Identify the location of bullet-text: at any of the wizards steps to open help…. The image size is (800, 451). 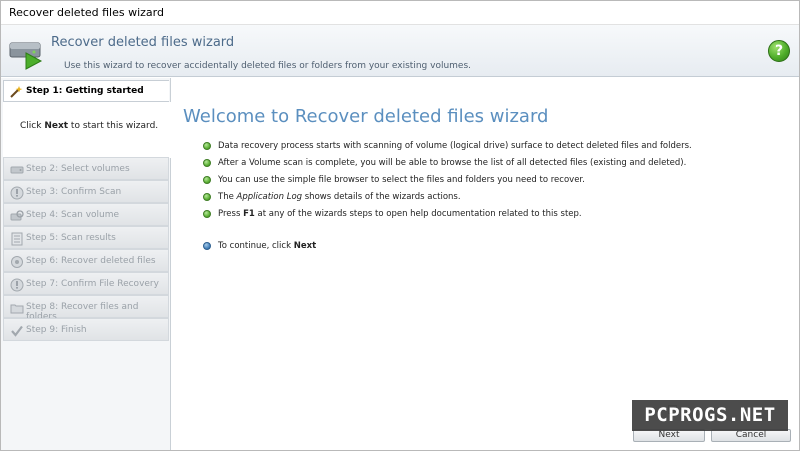
(418, 214).